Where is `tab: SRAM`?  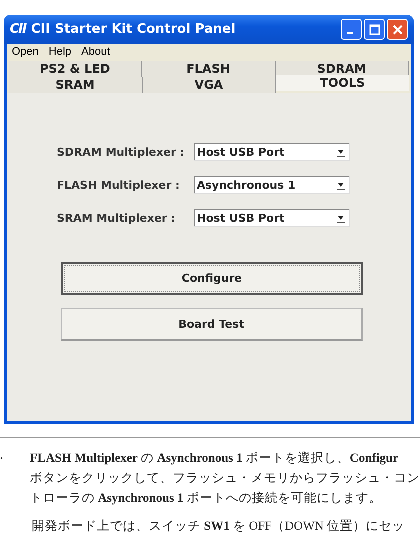 tab: SRAM is located at coordinates (76, 85).